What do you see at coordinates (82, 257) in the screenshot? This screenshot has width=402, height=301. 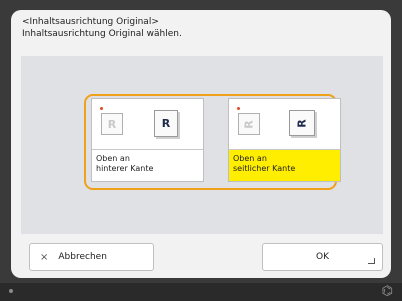 I see `cancel-button-label: Abbrechen` at bounding box center [82, 257].